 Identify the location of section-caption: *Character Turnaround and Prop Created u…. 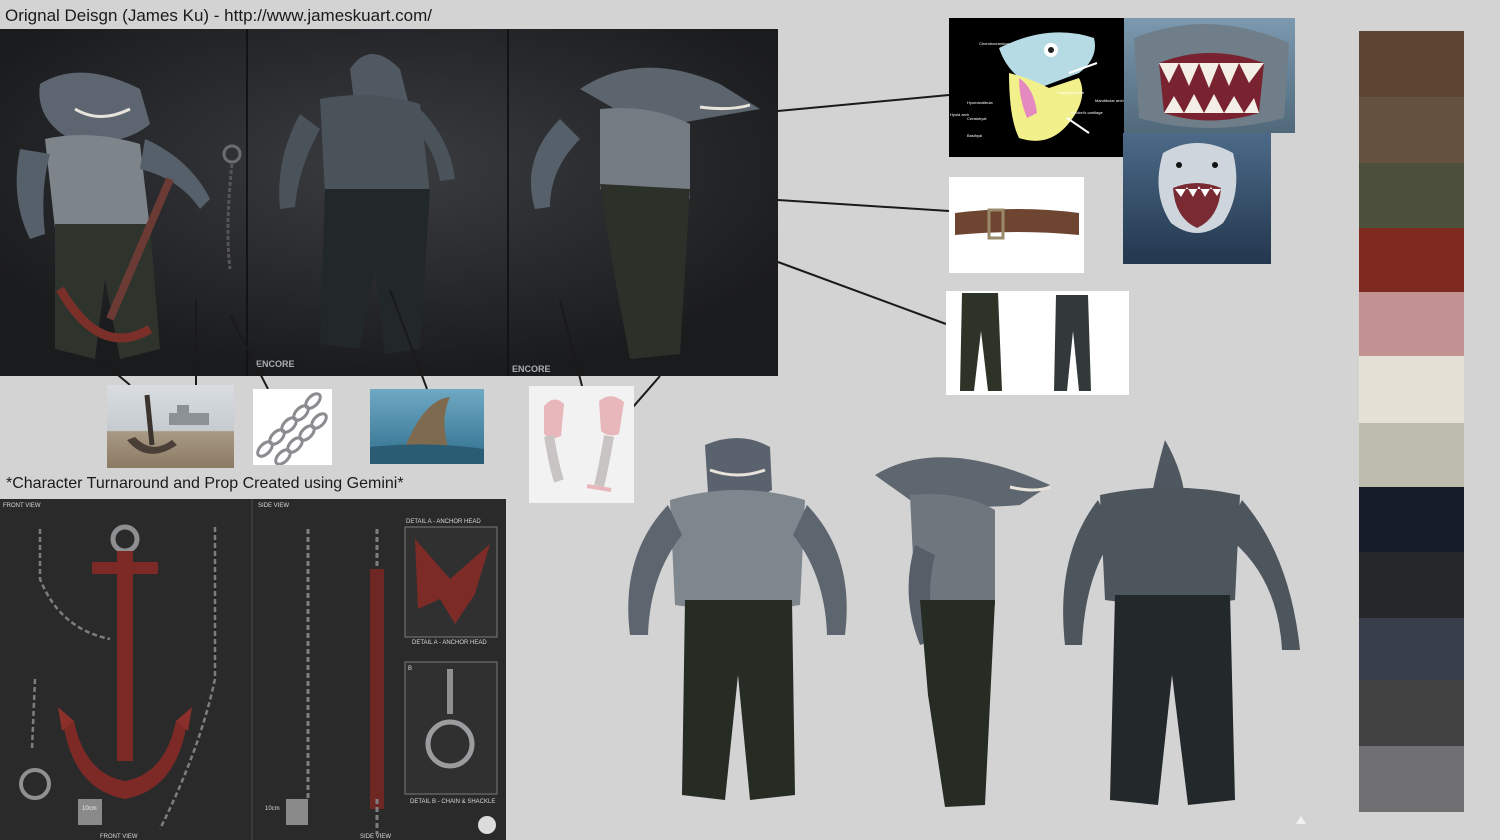
(205, 483).